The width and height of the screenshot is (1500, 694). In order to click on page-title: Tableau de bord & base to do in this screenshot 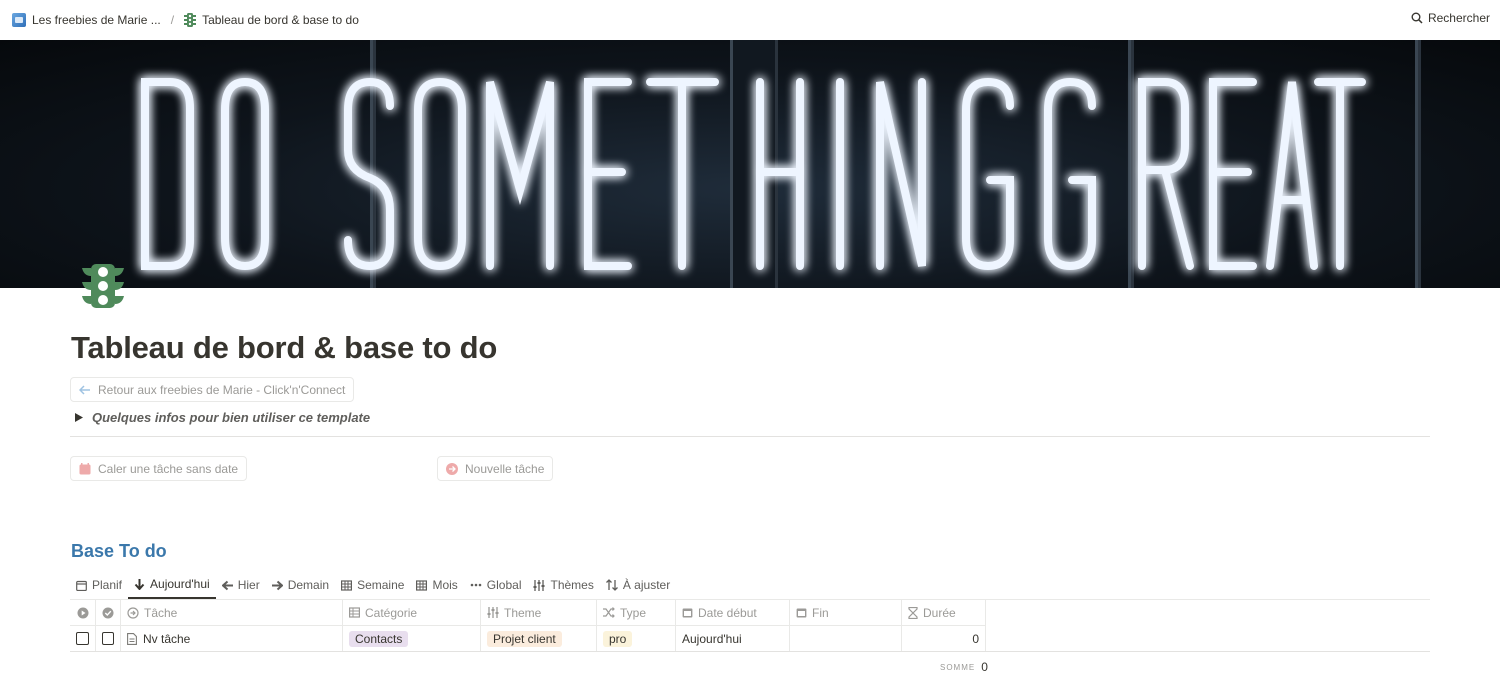, I will do `click(284, 348)`.